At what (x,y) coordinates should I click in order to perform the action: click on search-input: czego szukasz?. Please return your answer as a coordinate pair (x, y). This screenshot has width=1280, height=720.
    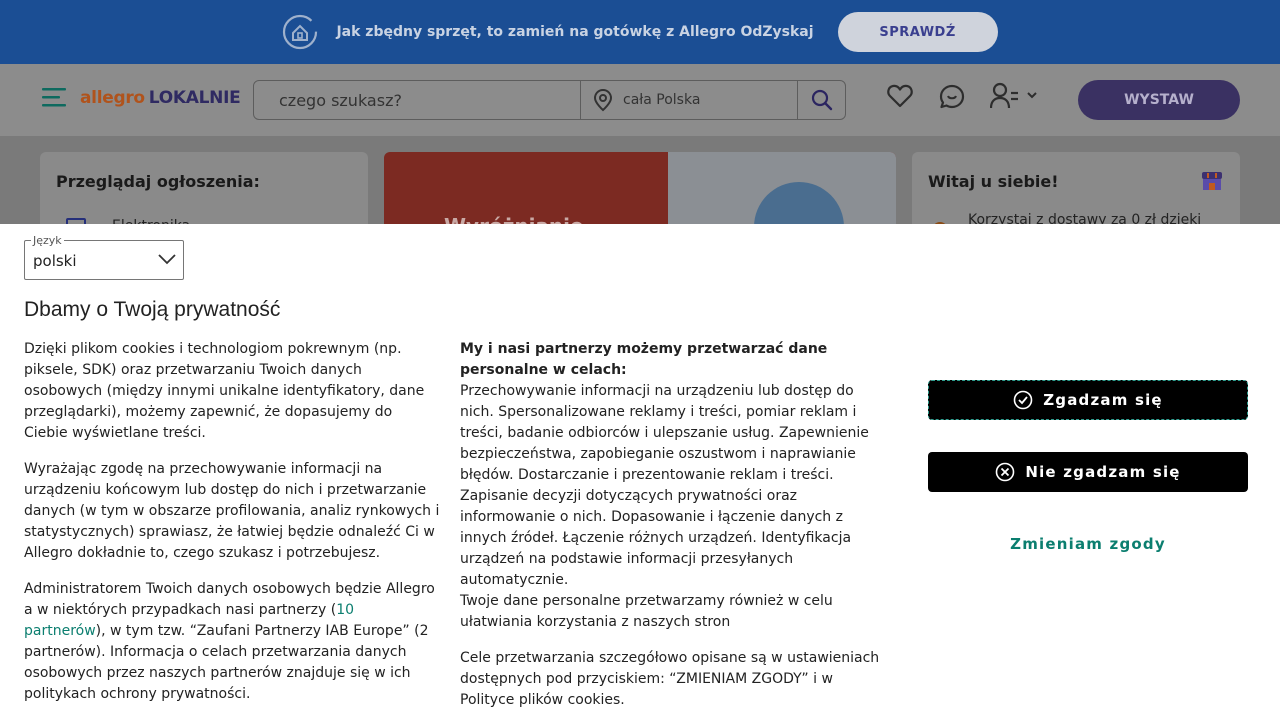
    Looking at the image, I should click on (417, 100).